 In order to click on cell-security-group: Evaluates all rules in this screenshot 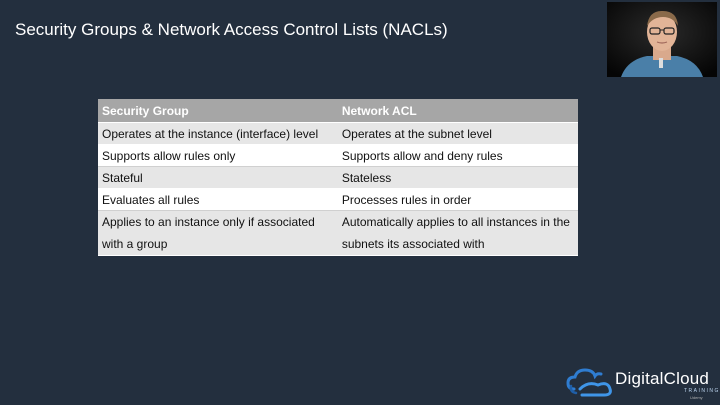, I will do `click(218, 199)`.